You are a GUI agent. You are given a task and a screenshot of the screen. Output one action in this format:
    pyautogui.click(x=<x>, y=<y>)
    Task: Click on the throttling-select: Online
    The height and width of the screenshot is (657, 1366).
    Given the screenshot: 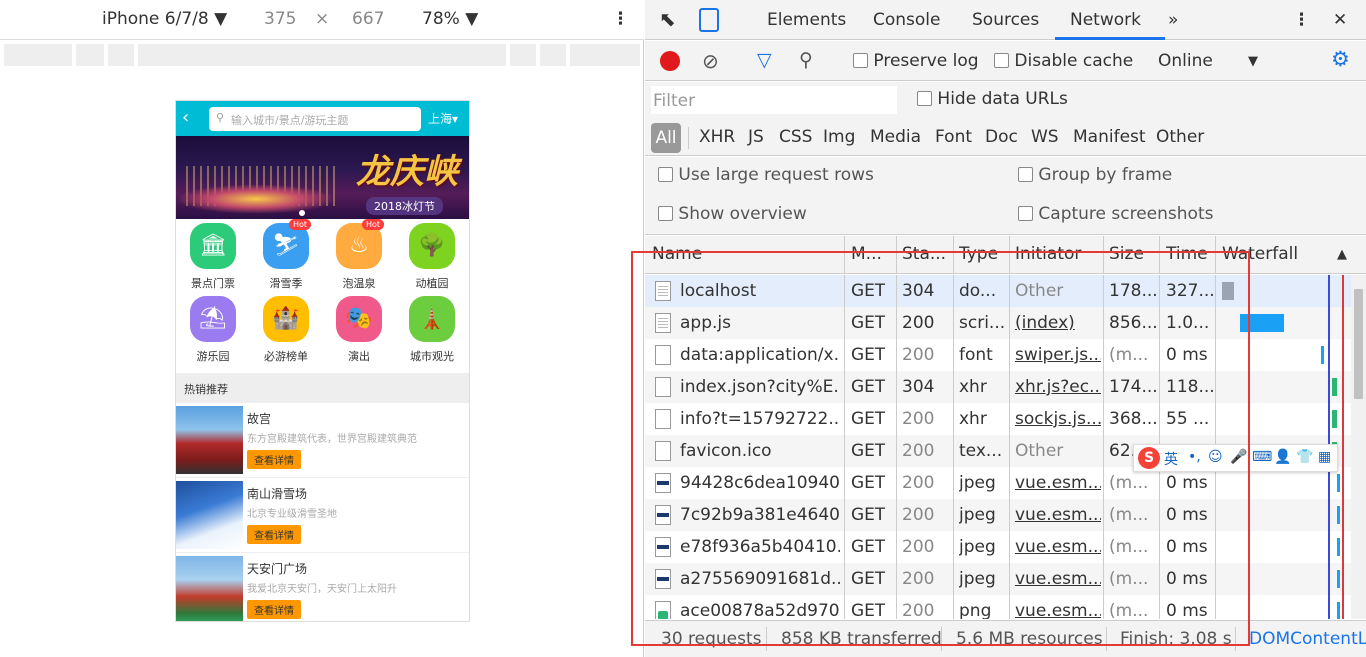 What is the action you would take?
    pyautogui.click(x=1185, y=61)
    